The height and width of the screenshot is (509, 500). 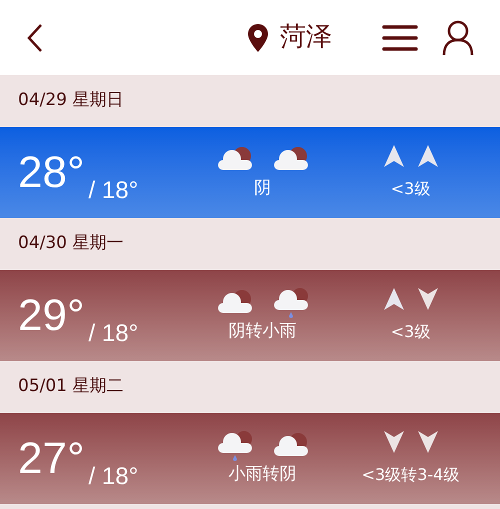 What do you see at coordinates (400, 37) in the screenshot?
I see `menu-button` at bounding box center [400, 37].